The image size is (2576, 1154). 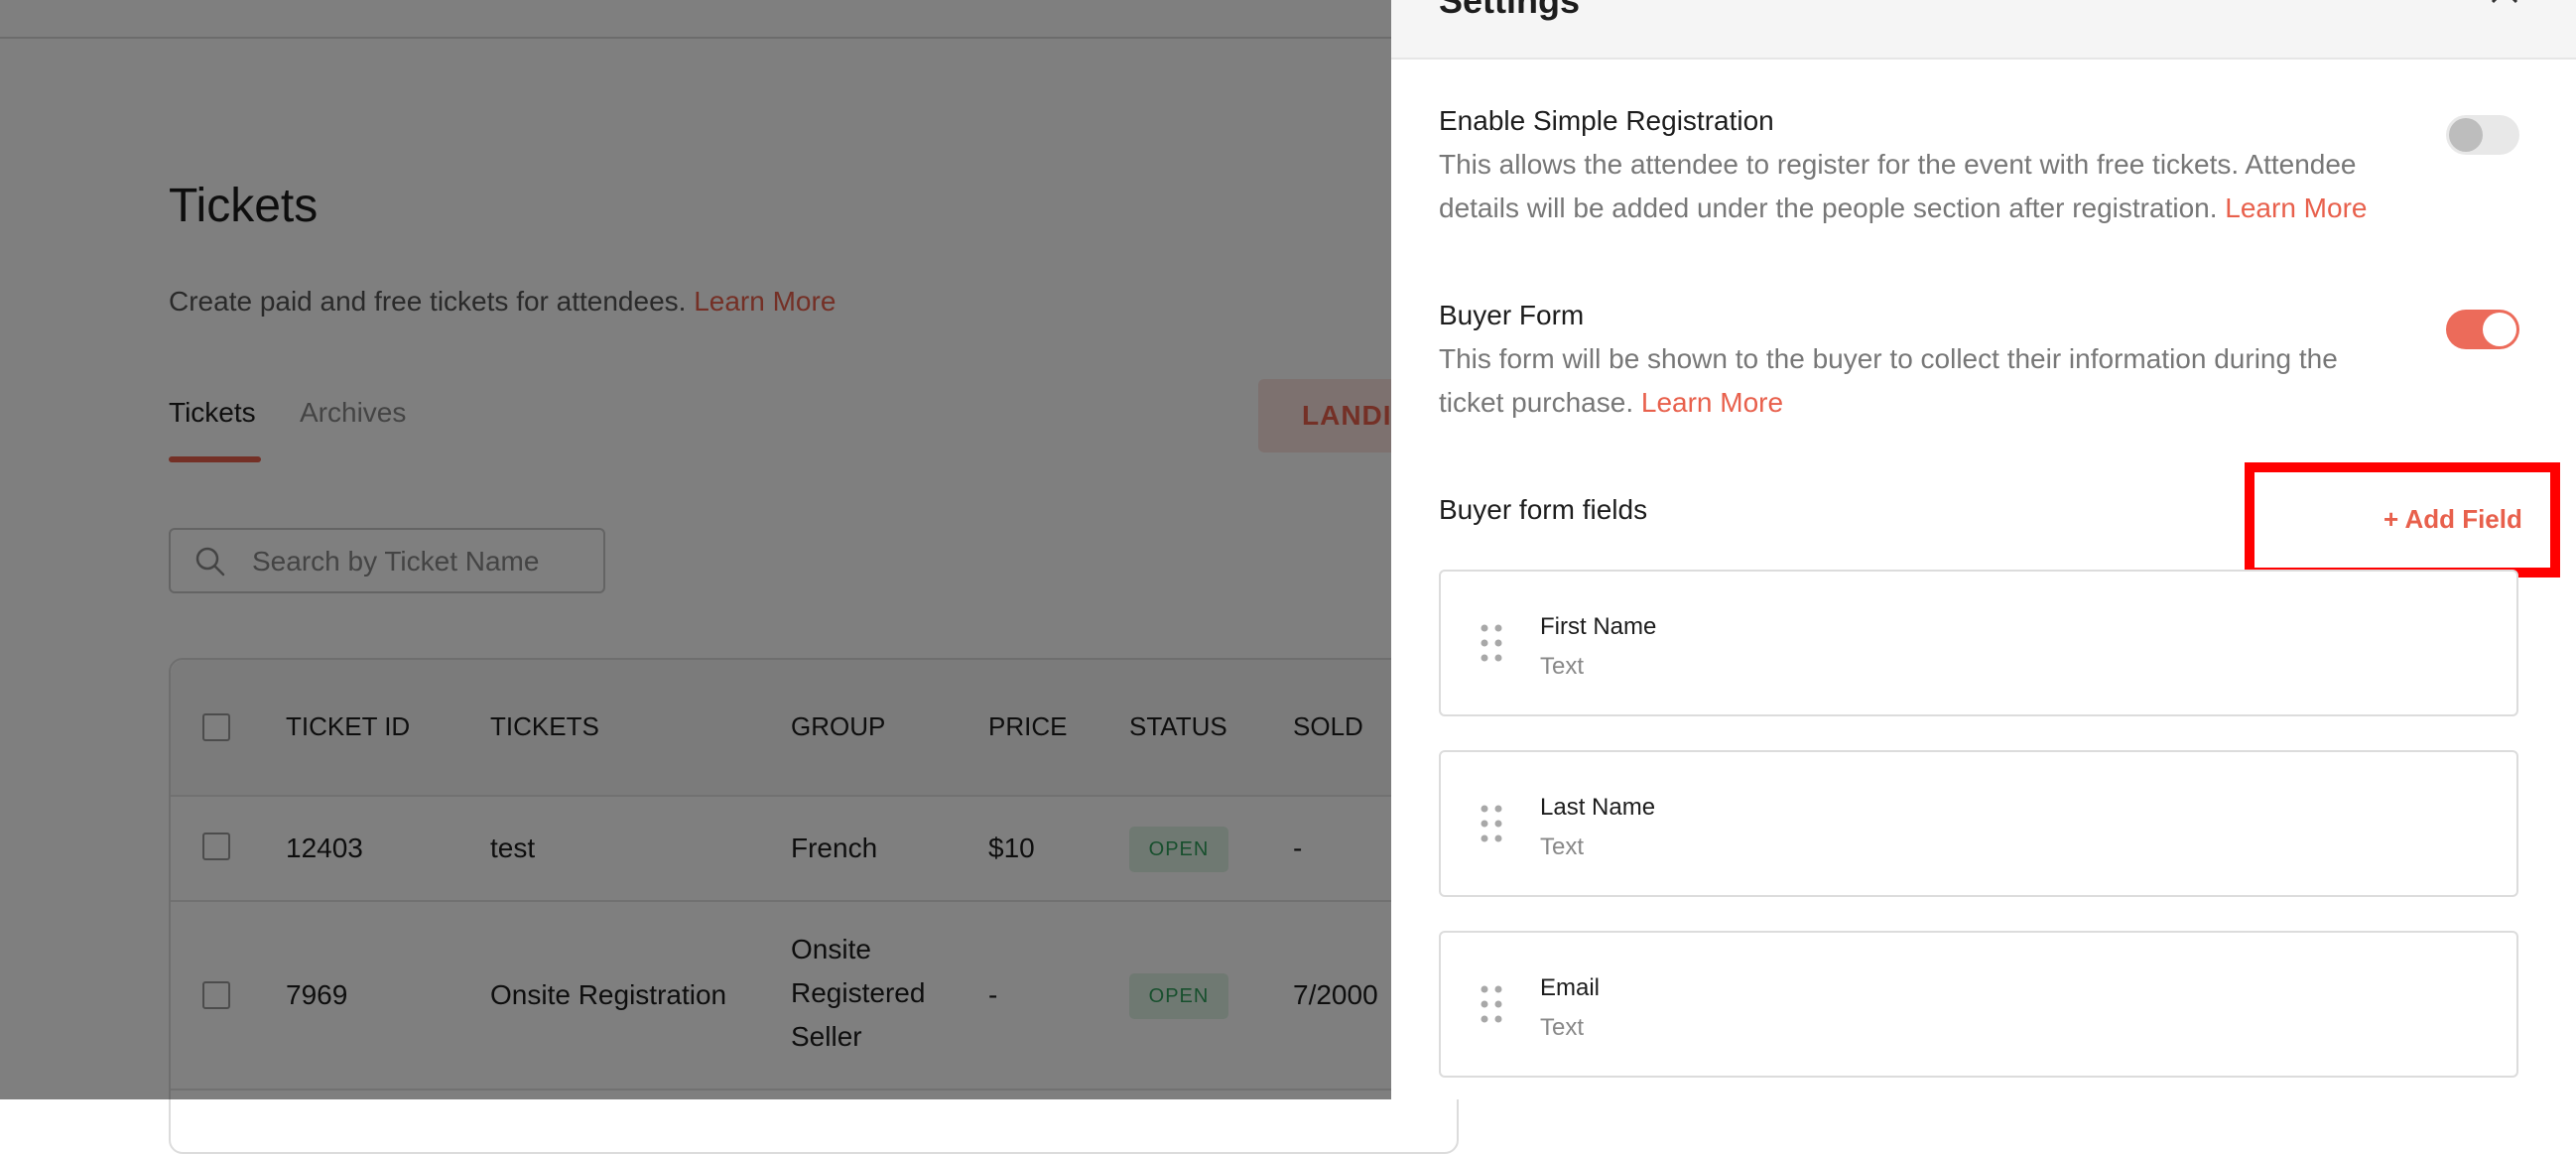 I want to click on form-field-card: First Name Text, so click(x=1979, y=643).